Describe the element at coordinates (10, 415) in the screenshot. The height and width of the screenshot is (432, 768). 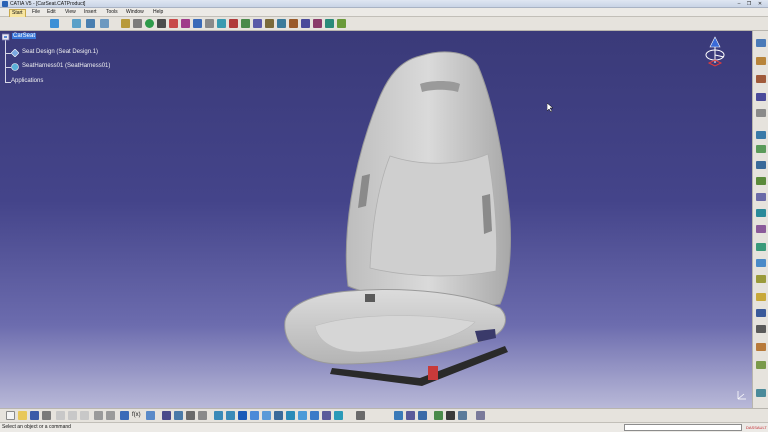
I see `new-icon` at that location.